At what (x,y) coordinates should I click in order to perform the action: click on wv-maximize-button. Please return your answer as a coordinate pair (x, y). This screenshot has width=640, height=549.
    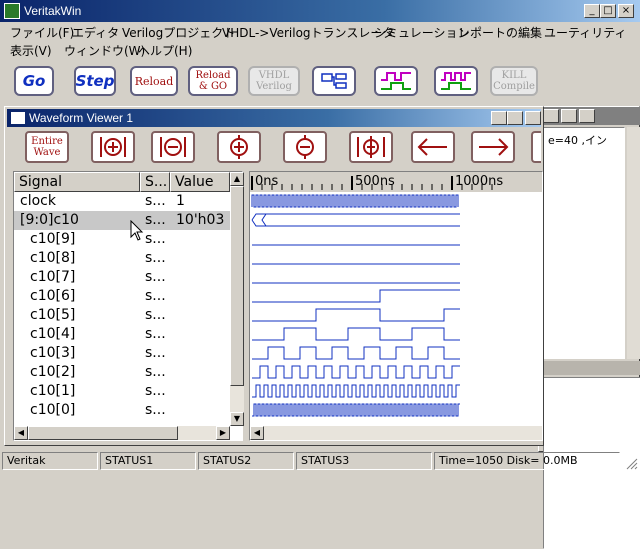
    Looking at the image, I should click on (515, 118).